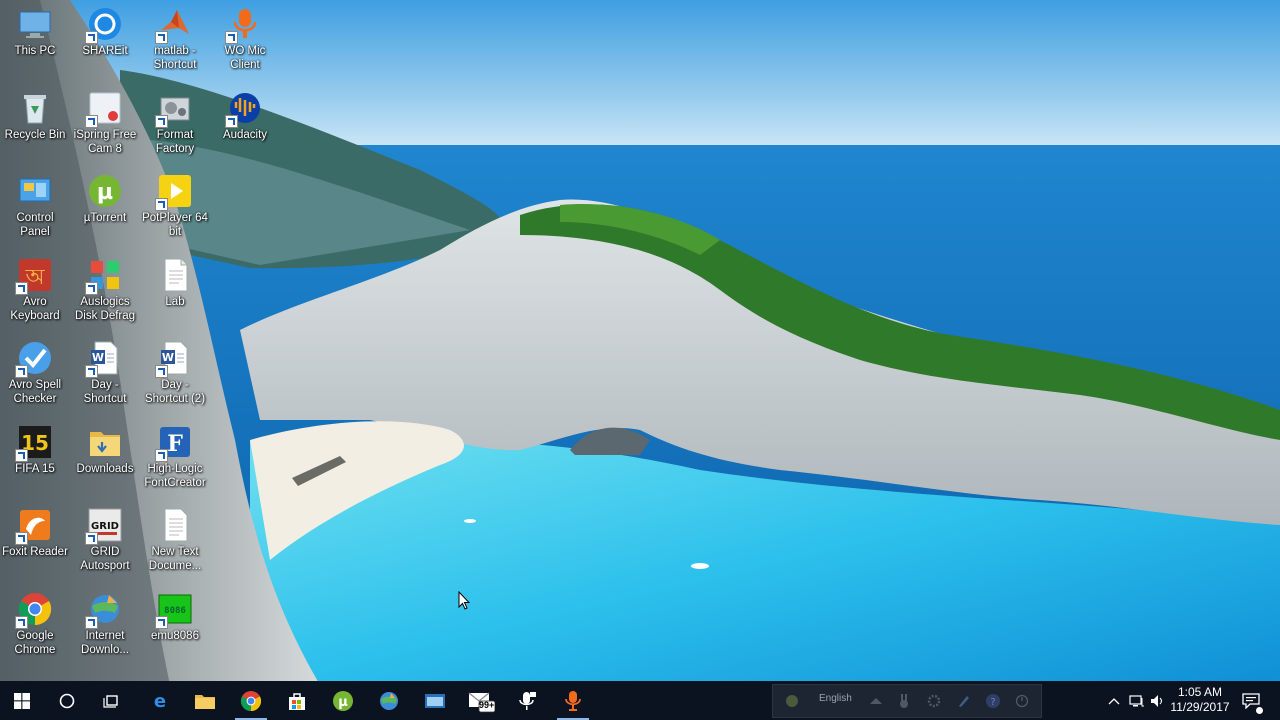  Describe the element at coordinates (105, 192) in the screenshot. I see `svg-text: µ` at that location.